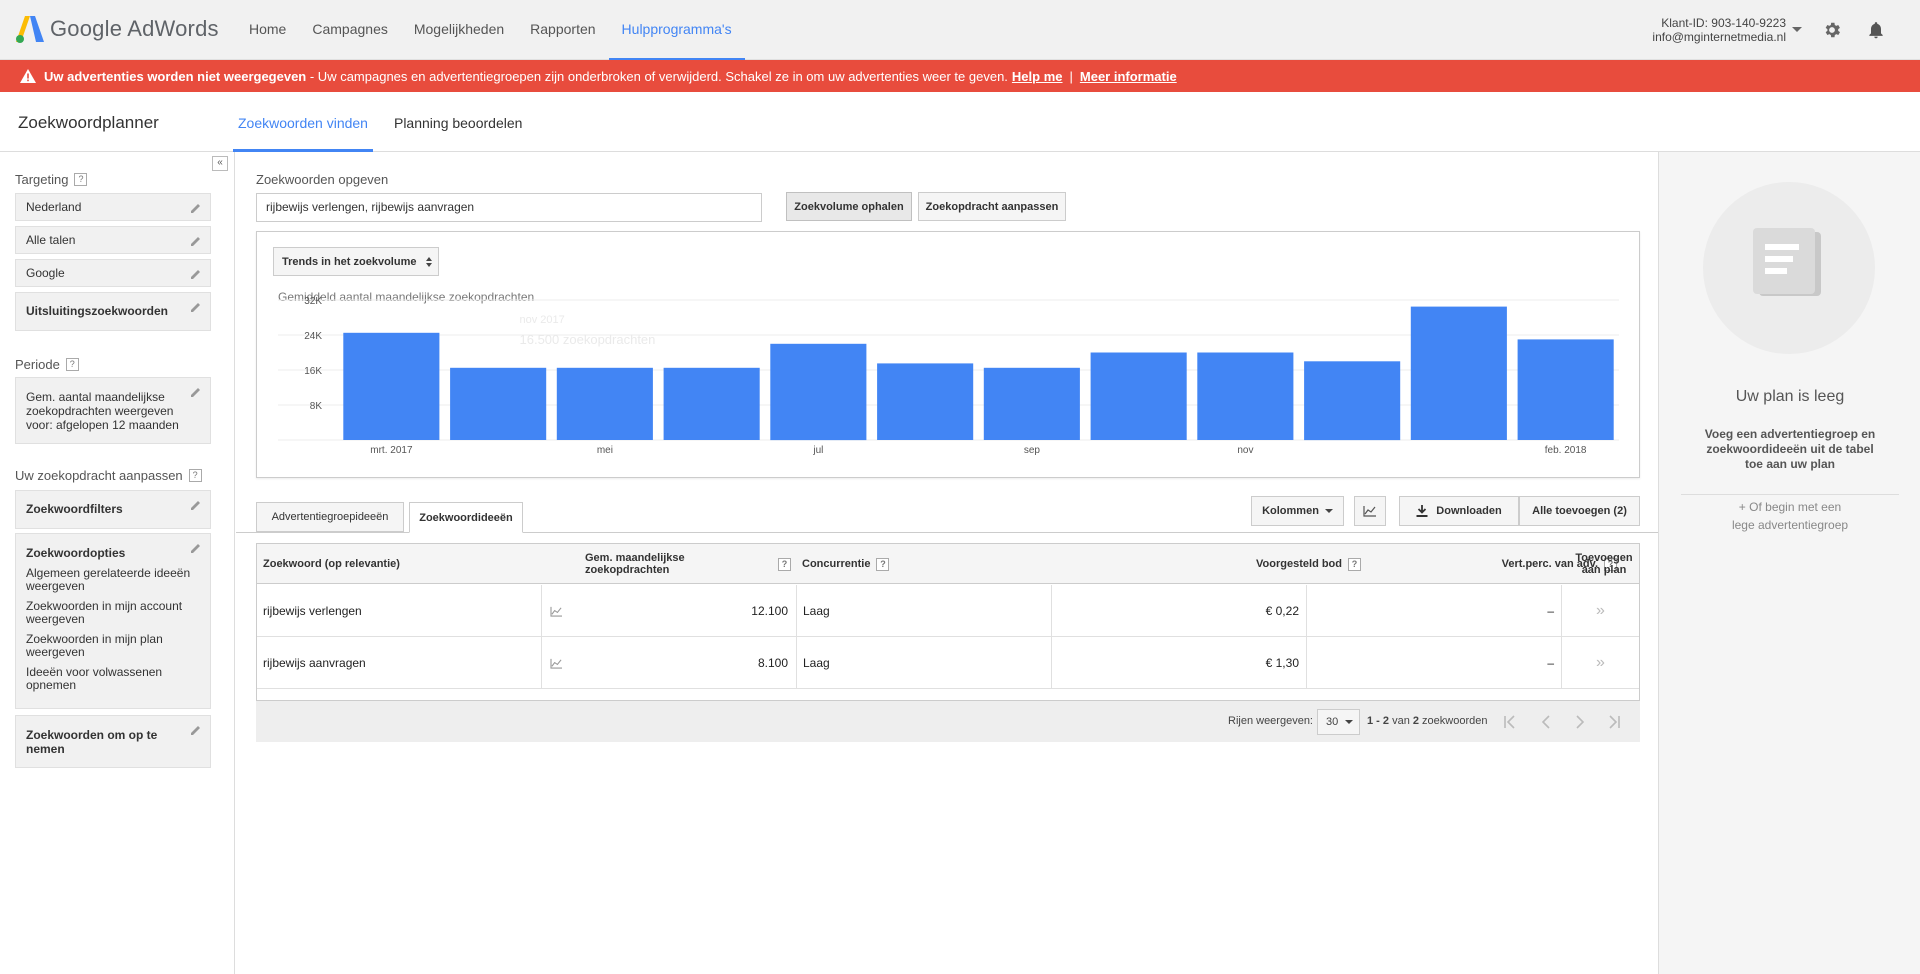 The height and width of the screenshot is (974, 1920). What do you see at coordinates (992, 206) in the screenshot?
I see `modify-search-button: Zoekopdracht aanpassen` at bounding box center [992, 206].